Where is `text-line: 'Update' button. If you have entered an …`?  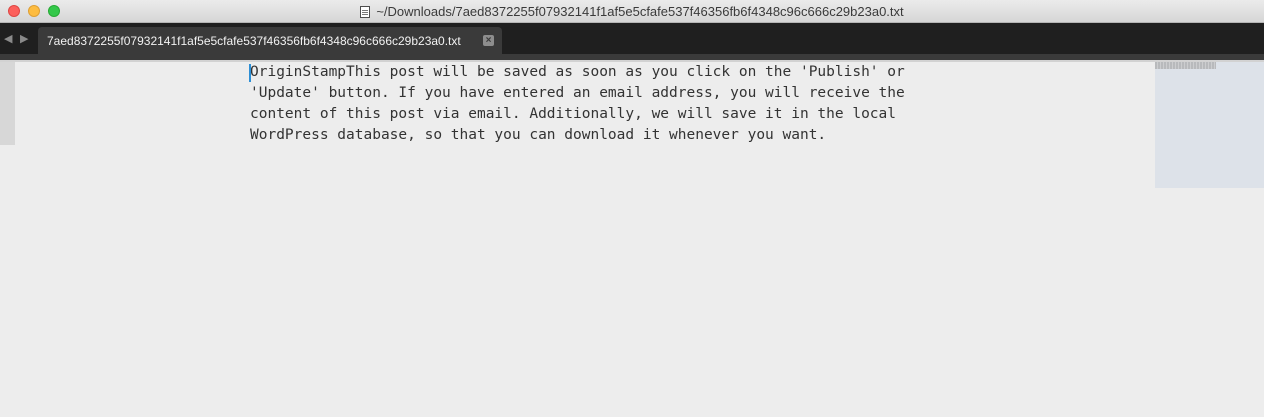
text-line: 'Update' button. If you have entered an … is located at coordinates (580, 93).